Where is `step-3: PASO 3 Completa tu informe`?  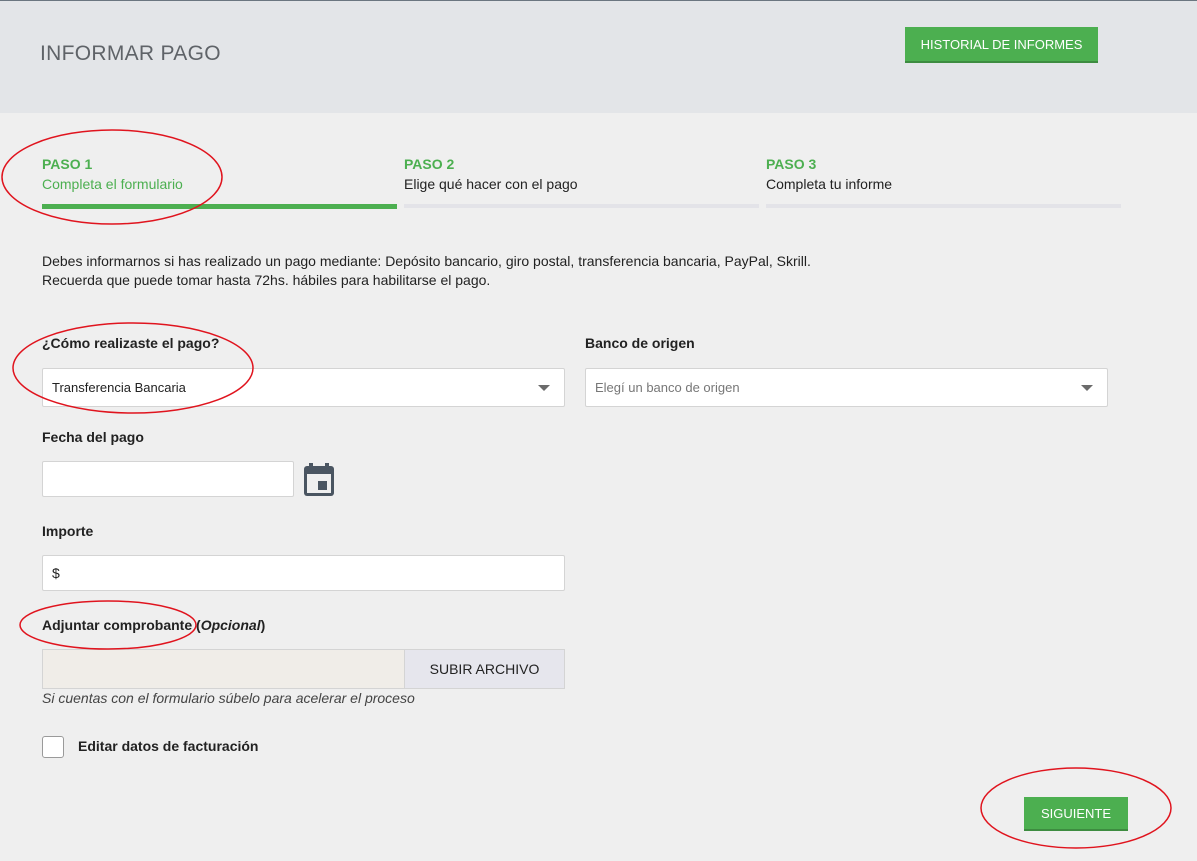 step-3: PASO 3 Completa tu informe is located at coordinates (943, 180).